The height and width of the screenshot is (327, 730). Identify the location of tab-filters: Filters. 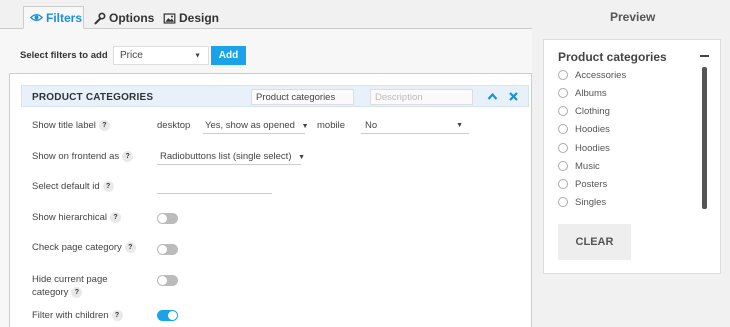
(53, 17).